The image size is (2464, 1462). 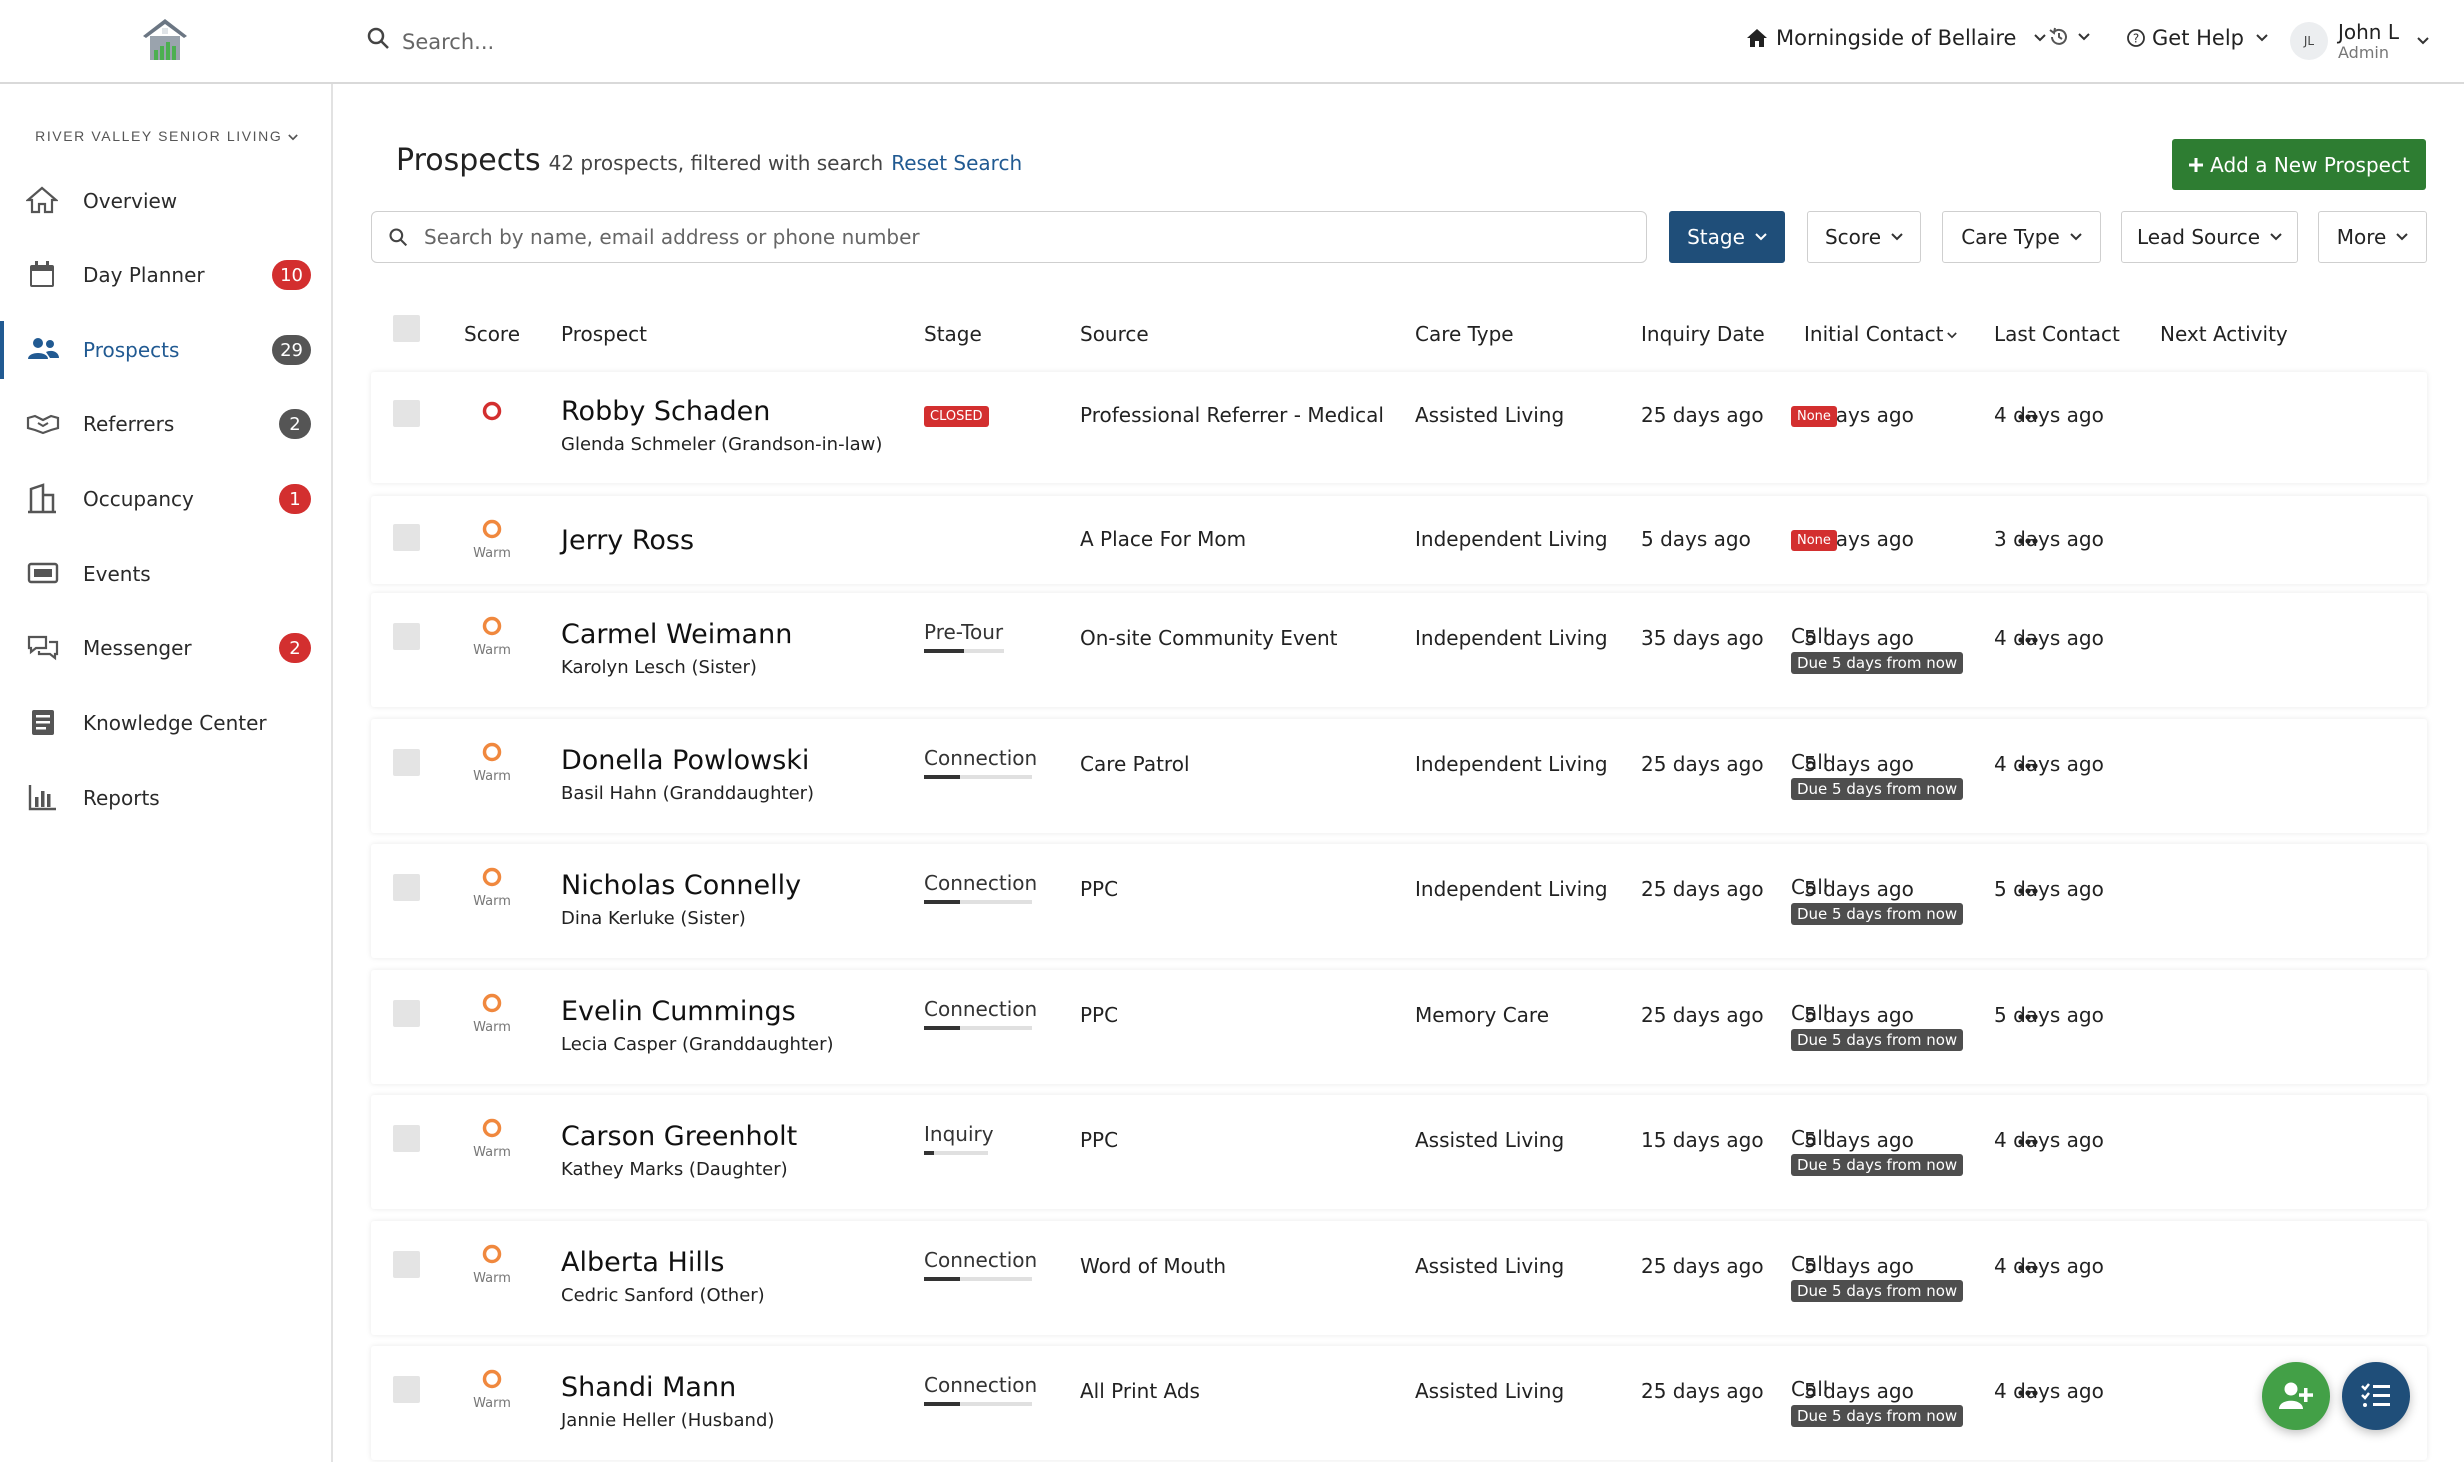 What do you see at coordinates (2372, 237) in the screenshot?
I see `filter-more-button: More` at bounding box center [2372, 237].